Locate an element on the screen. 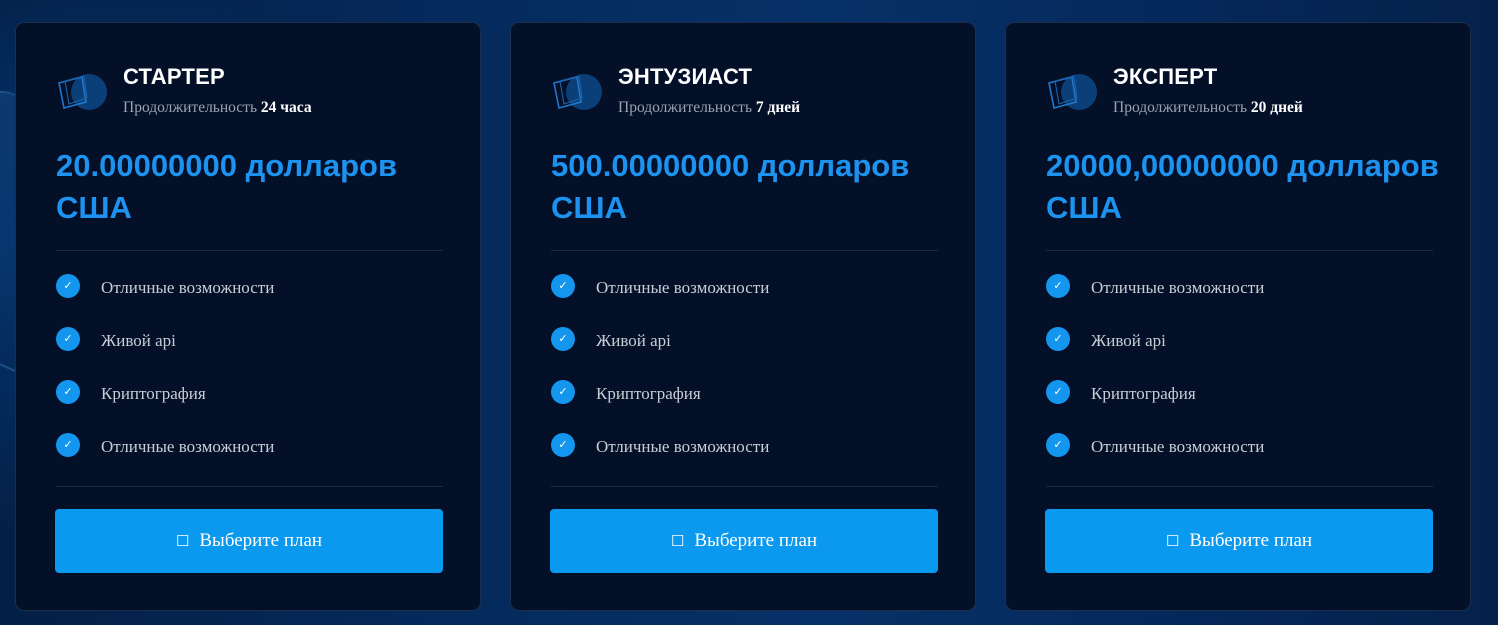 This screenshot has height=625, width=1498. plan-name: ЭНТУЗИАСТ is located at coordinates (685, 76).